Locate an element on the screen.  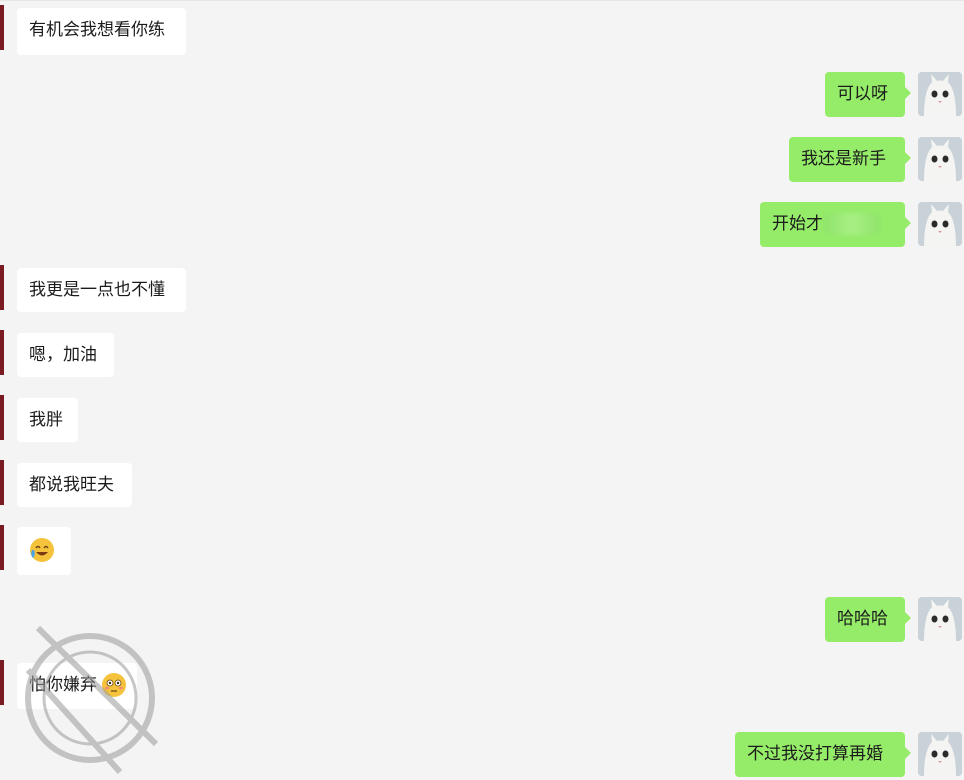
message-row is located at coordinates (482, 551).